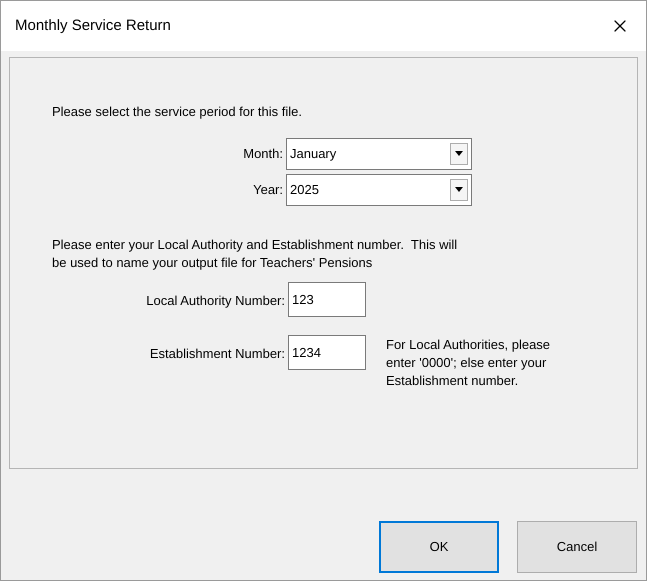 Image resolution: width=647 pixels, height=581 pixels. What do you see at coordinates (268, 189) in the screenshot?
I see `field-label: Year:` at bounding box center [268, 189].